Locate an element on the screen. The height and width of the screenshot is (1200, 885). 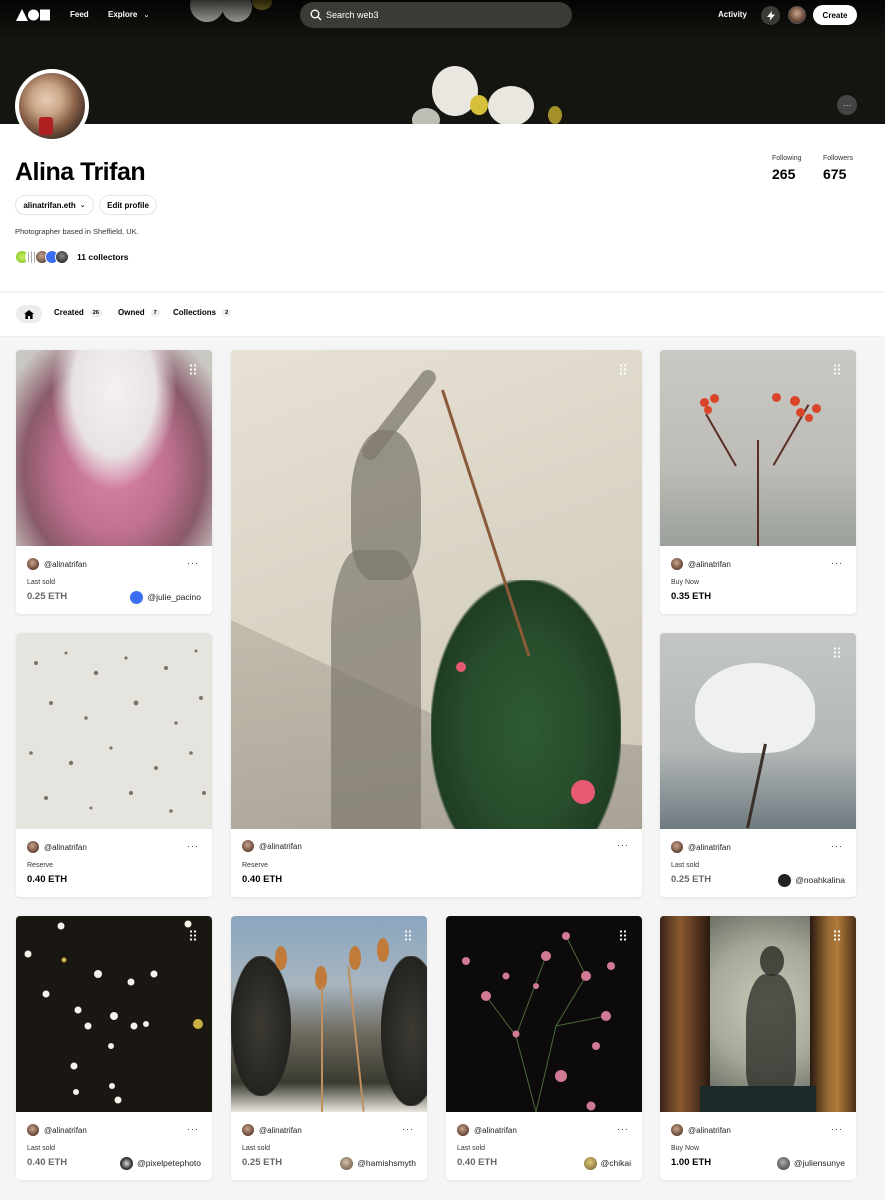
following-label: Following is located at coordinates (787, 158).